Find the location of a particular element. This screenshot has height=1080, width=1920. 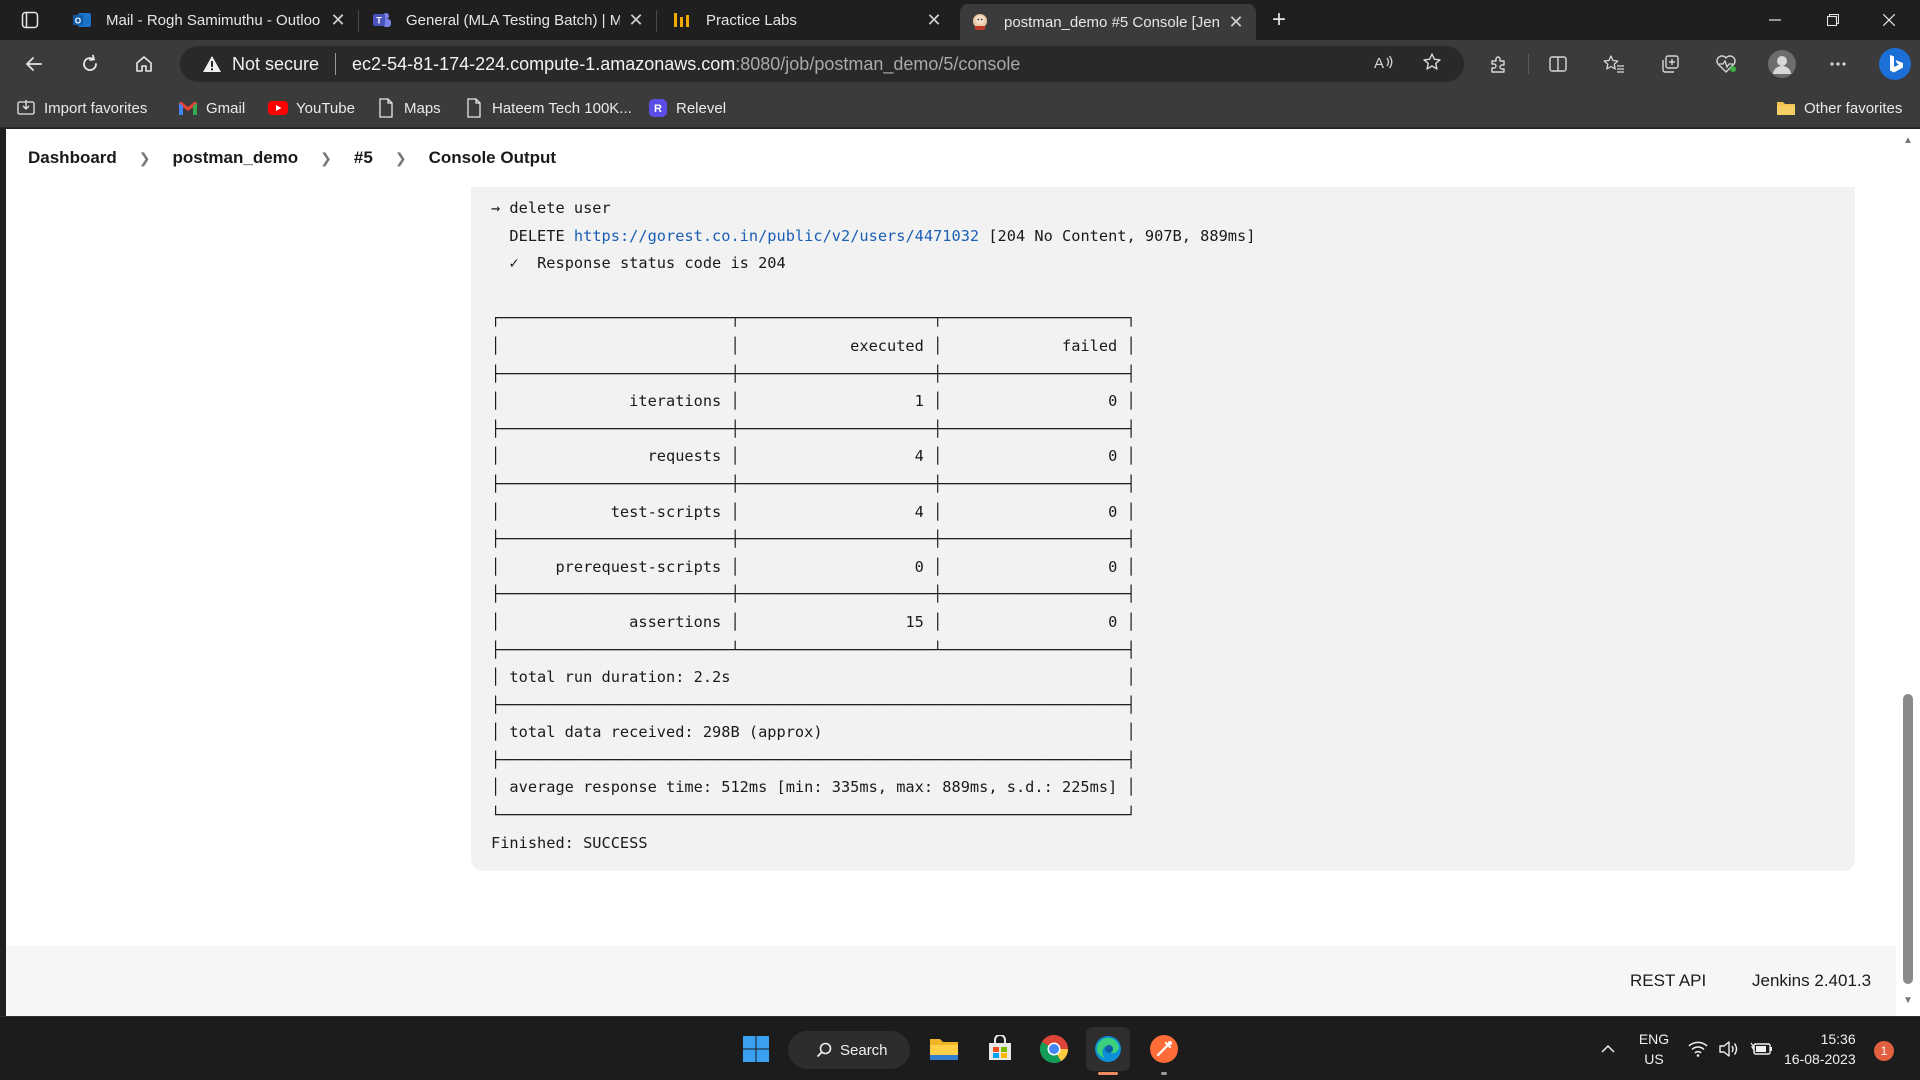

tab-outlook: O Mail - Rogh Samimuthu - Outloo ✕ is located at coordinates (210, 20).